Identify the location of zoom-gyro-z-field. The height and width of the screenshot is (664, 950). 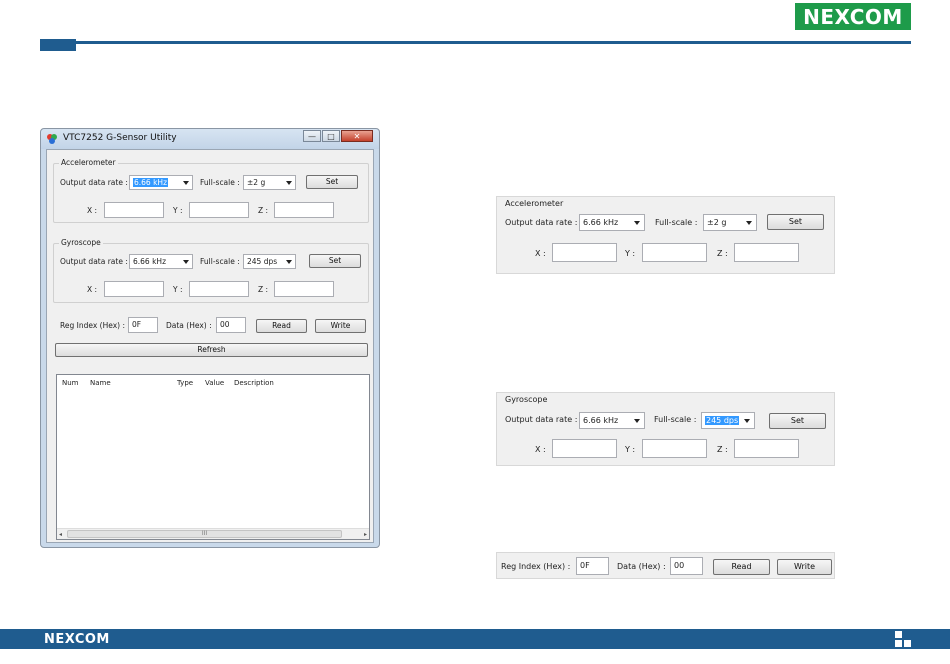
(766, 448).